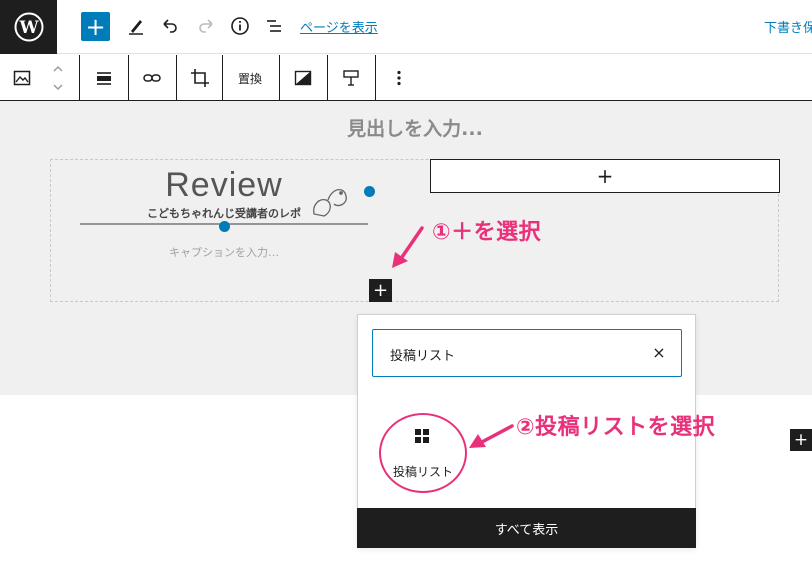 The height and width of the screenshot is (579, 812). Describe the element at coordinates (422, 472) in the screenshot. I see `block-result-label: 投稿リスト` at that location.